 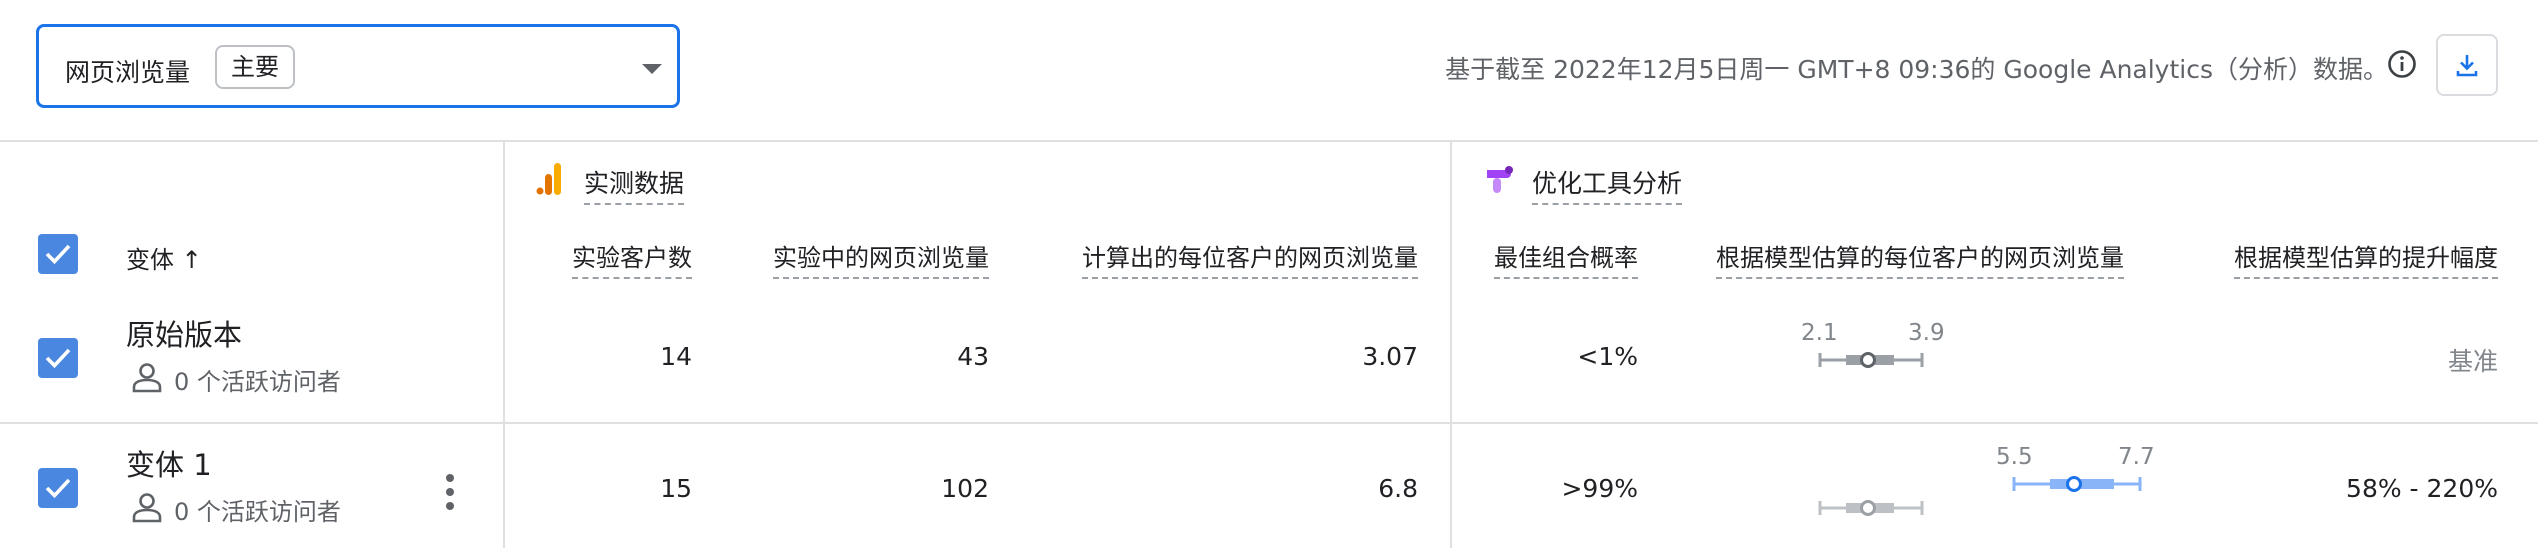 What do you see at coordinates (965, 488) in the screenshot?
I see `experiment-pageviews-value: 102` at bounding box center [965, 488].